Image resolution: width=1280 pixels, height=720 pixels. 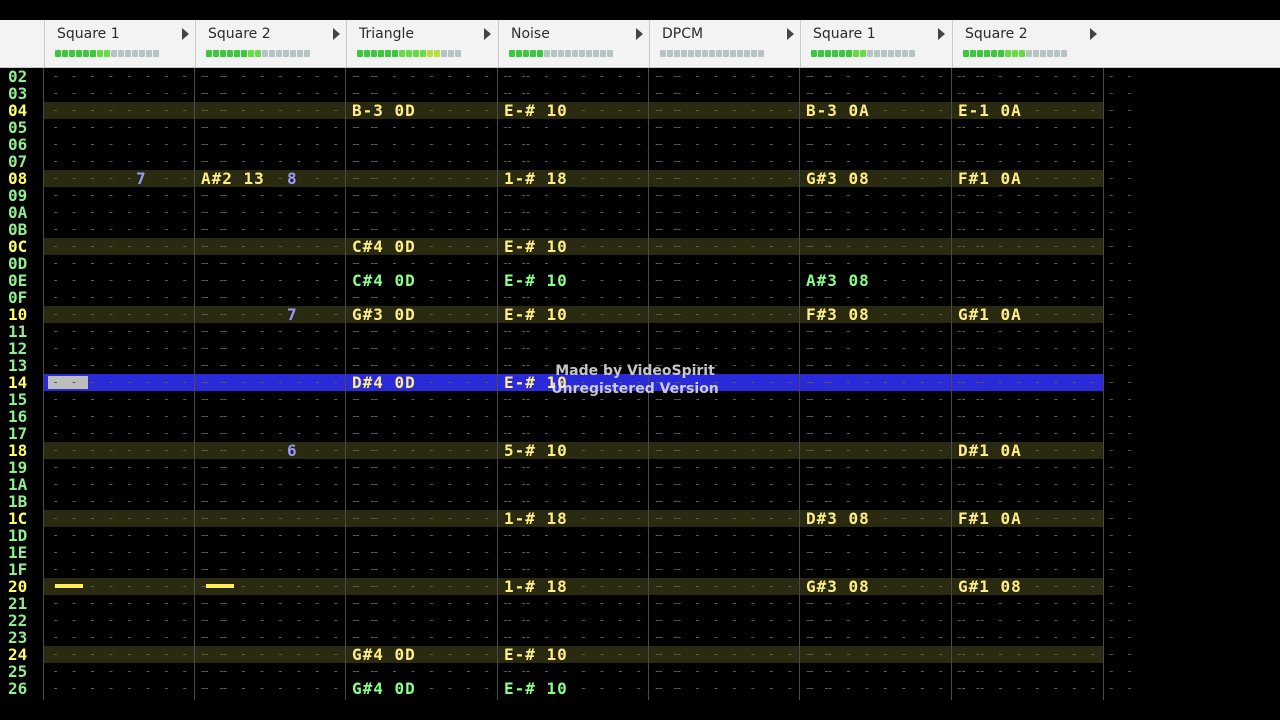 I want to click on note-cell: 5-# 10, so click(x=536, y=450).